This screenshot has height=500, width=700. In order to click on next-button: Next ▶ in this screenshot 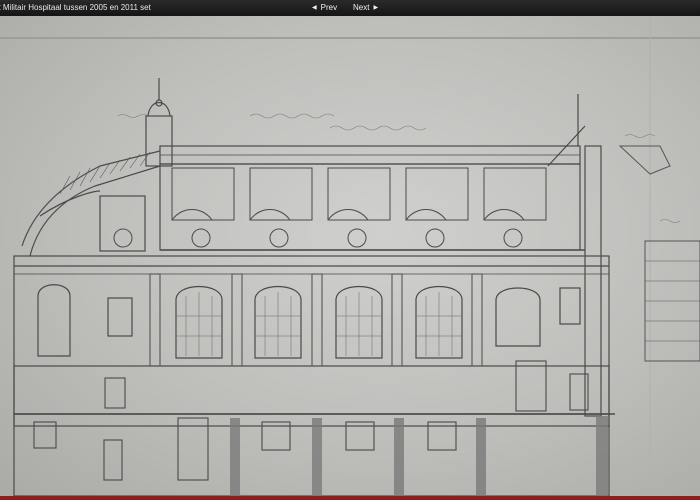, I will do `click(365, 8)`.